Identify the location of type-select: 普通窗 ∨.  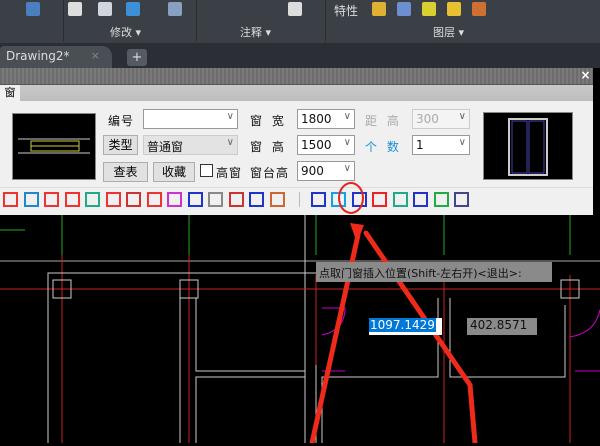
(190, 145).